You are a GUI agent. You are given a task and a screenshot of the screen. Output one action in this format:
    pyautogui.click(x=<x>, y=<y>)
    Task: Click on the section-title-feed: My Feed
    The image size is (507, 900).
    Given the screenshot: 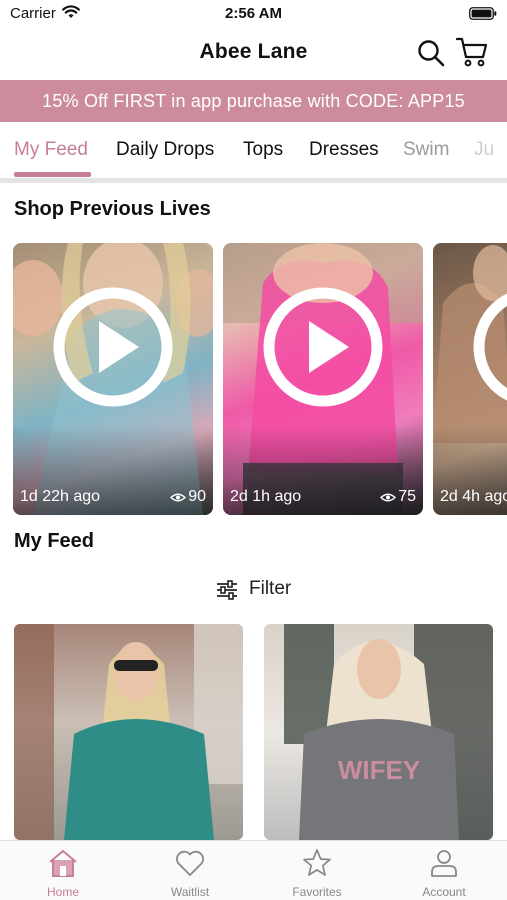 What is the action you would take?
    pyautogui.click(x=54, y=541)
    